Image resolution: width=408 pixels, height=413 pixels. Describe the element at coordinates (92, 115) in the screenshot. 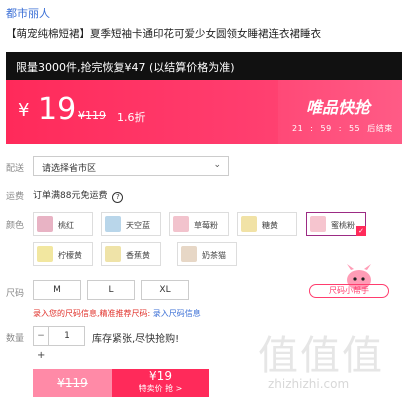

I see `original-price: ¥119` at that location.